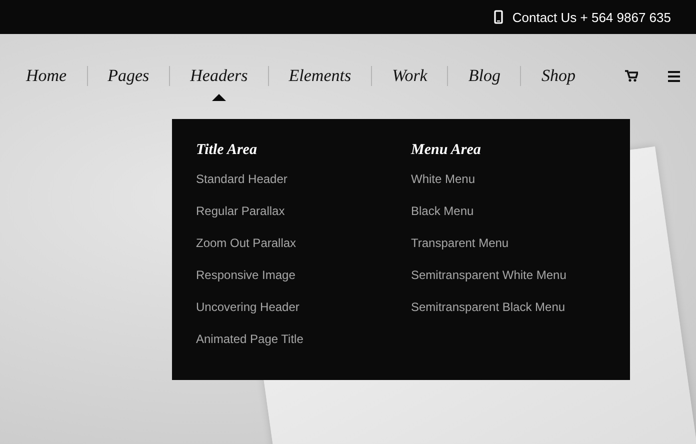  Describe the element at coordinates (129, 76) in the screenshot. I see `nav-link: Pages` at that location.